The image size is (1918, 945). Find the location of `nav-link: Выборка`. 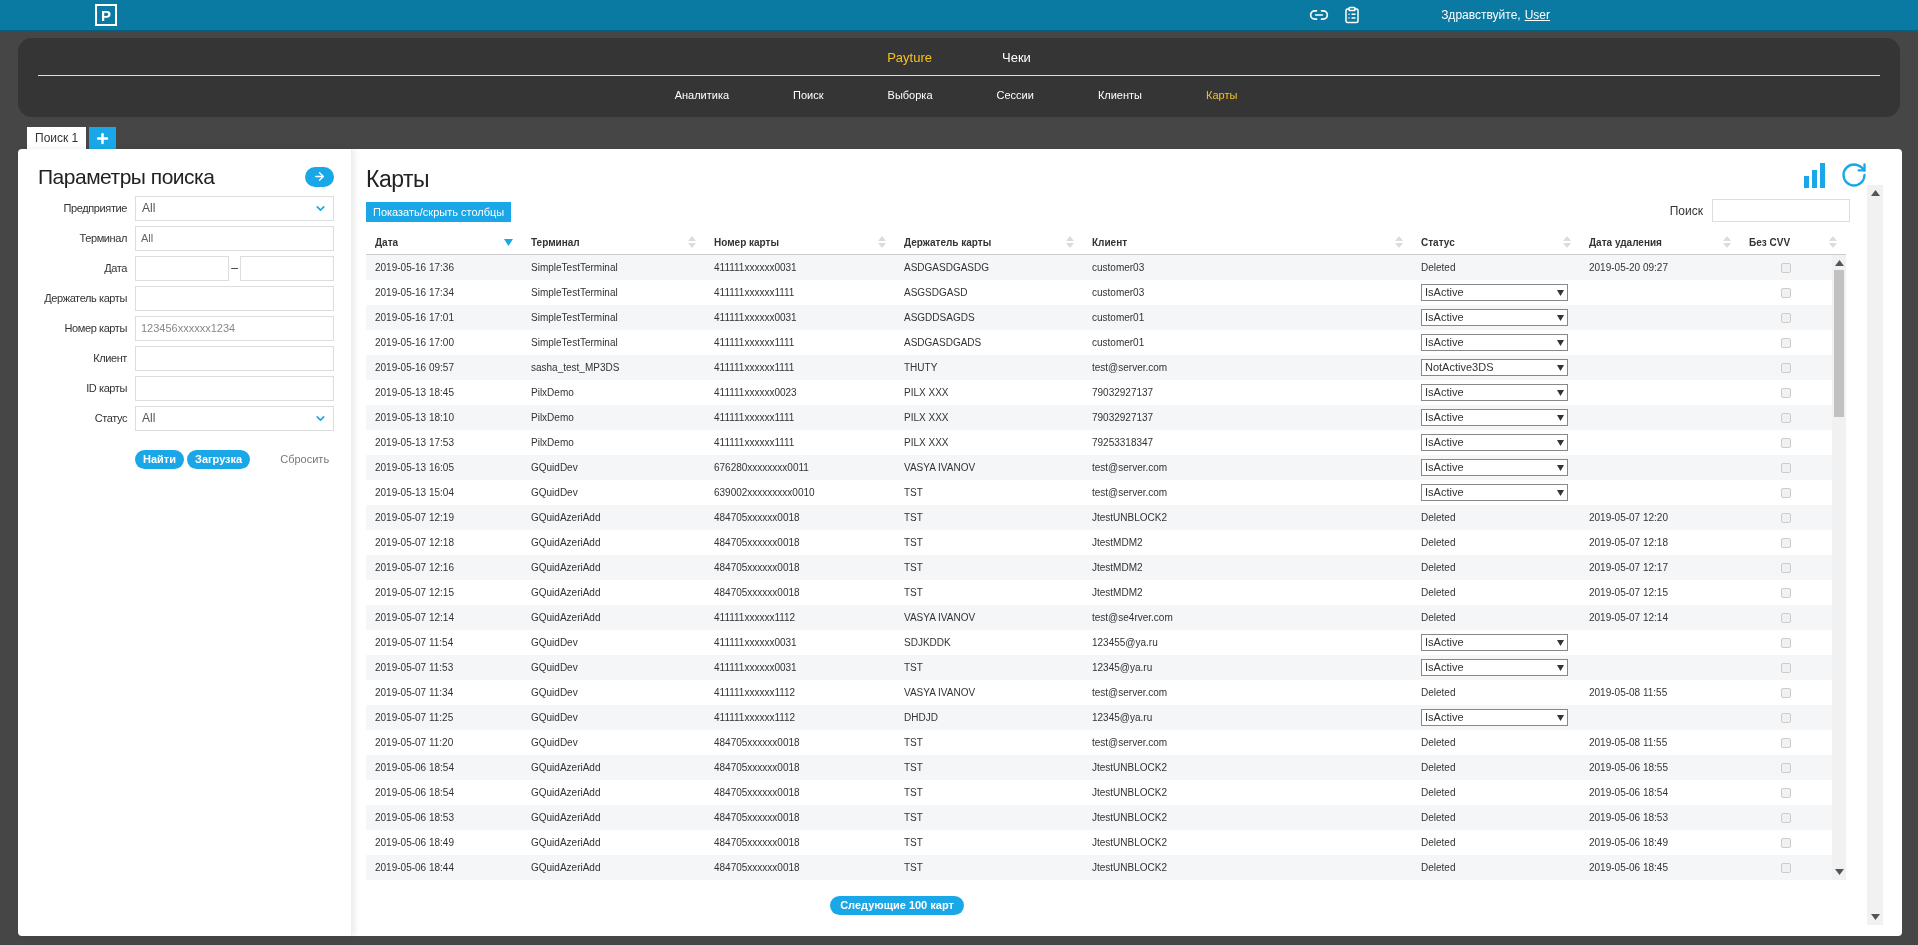

nav-link: Выборка is located at coordinates (910, 95).